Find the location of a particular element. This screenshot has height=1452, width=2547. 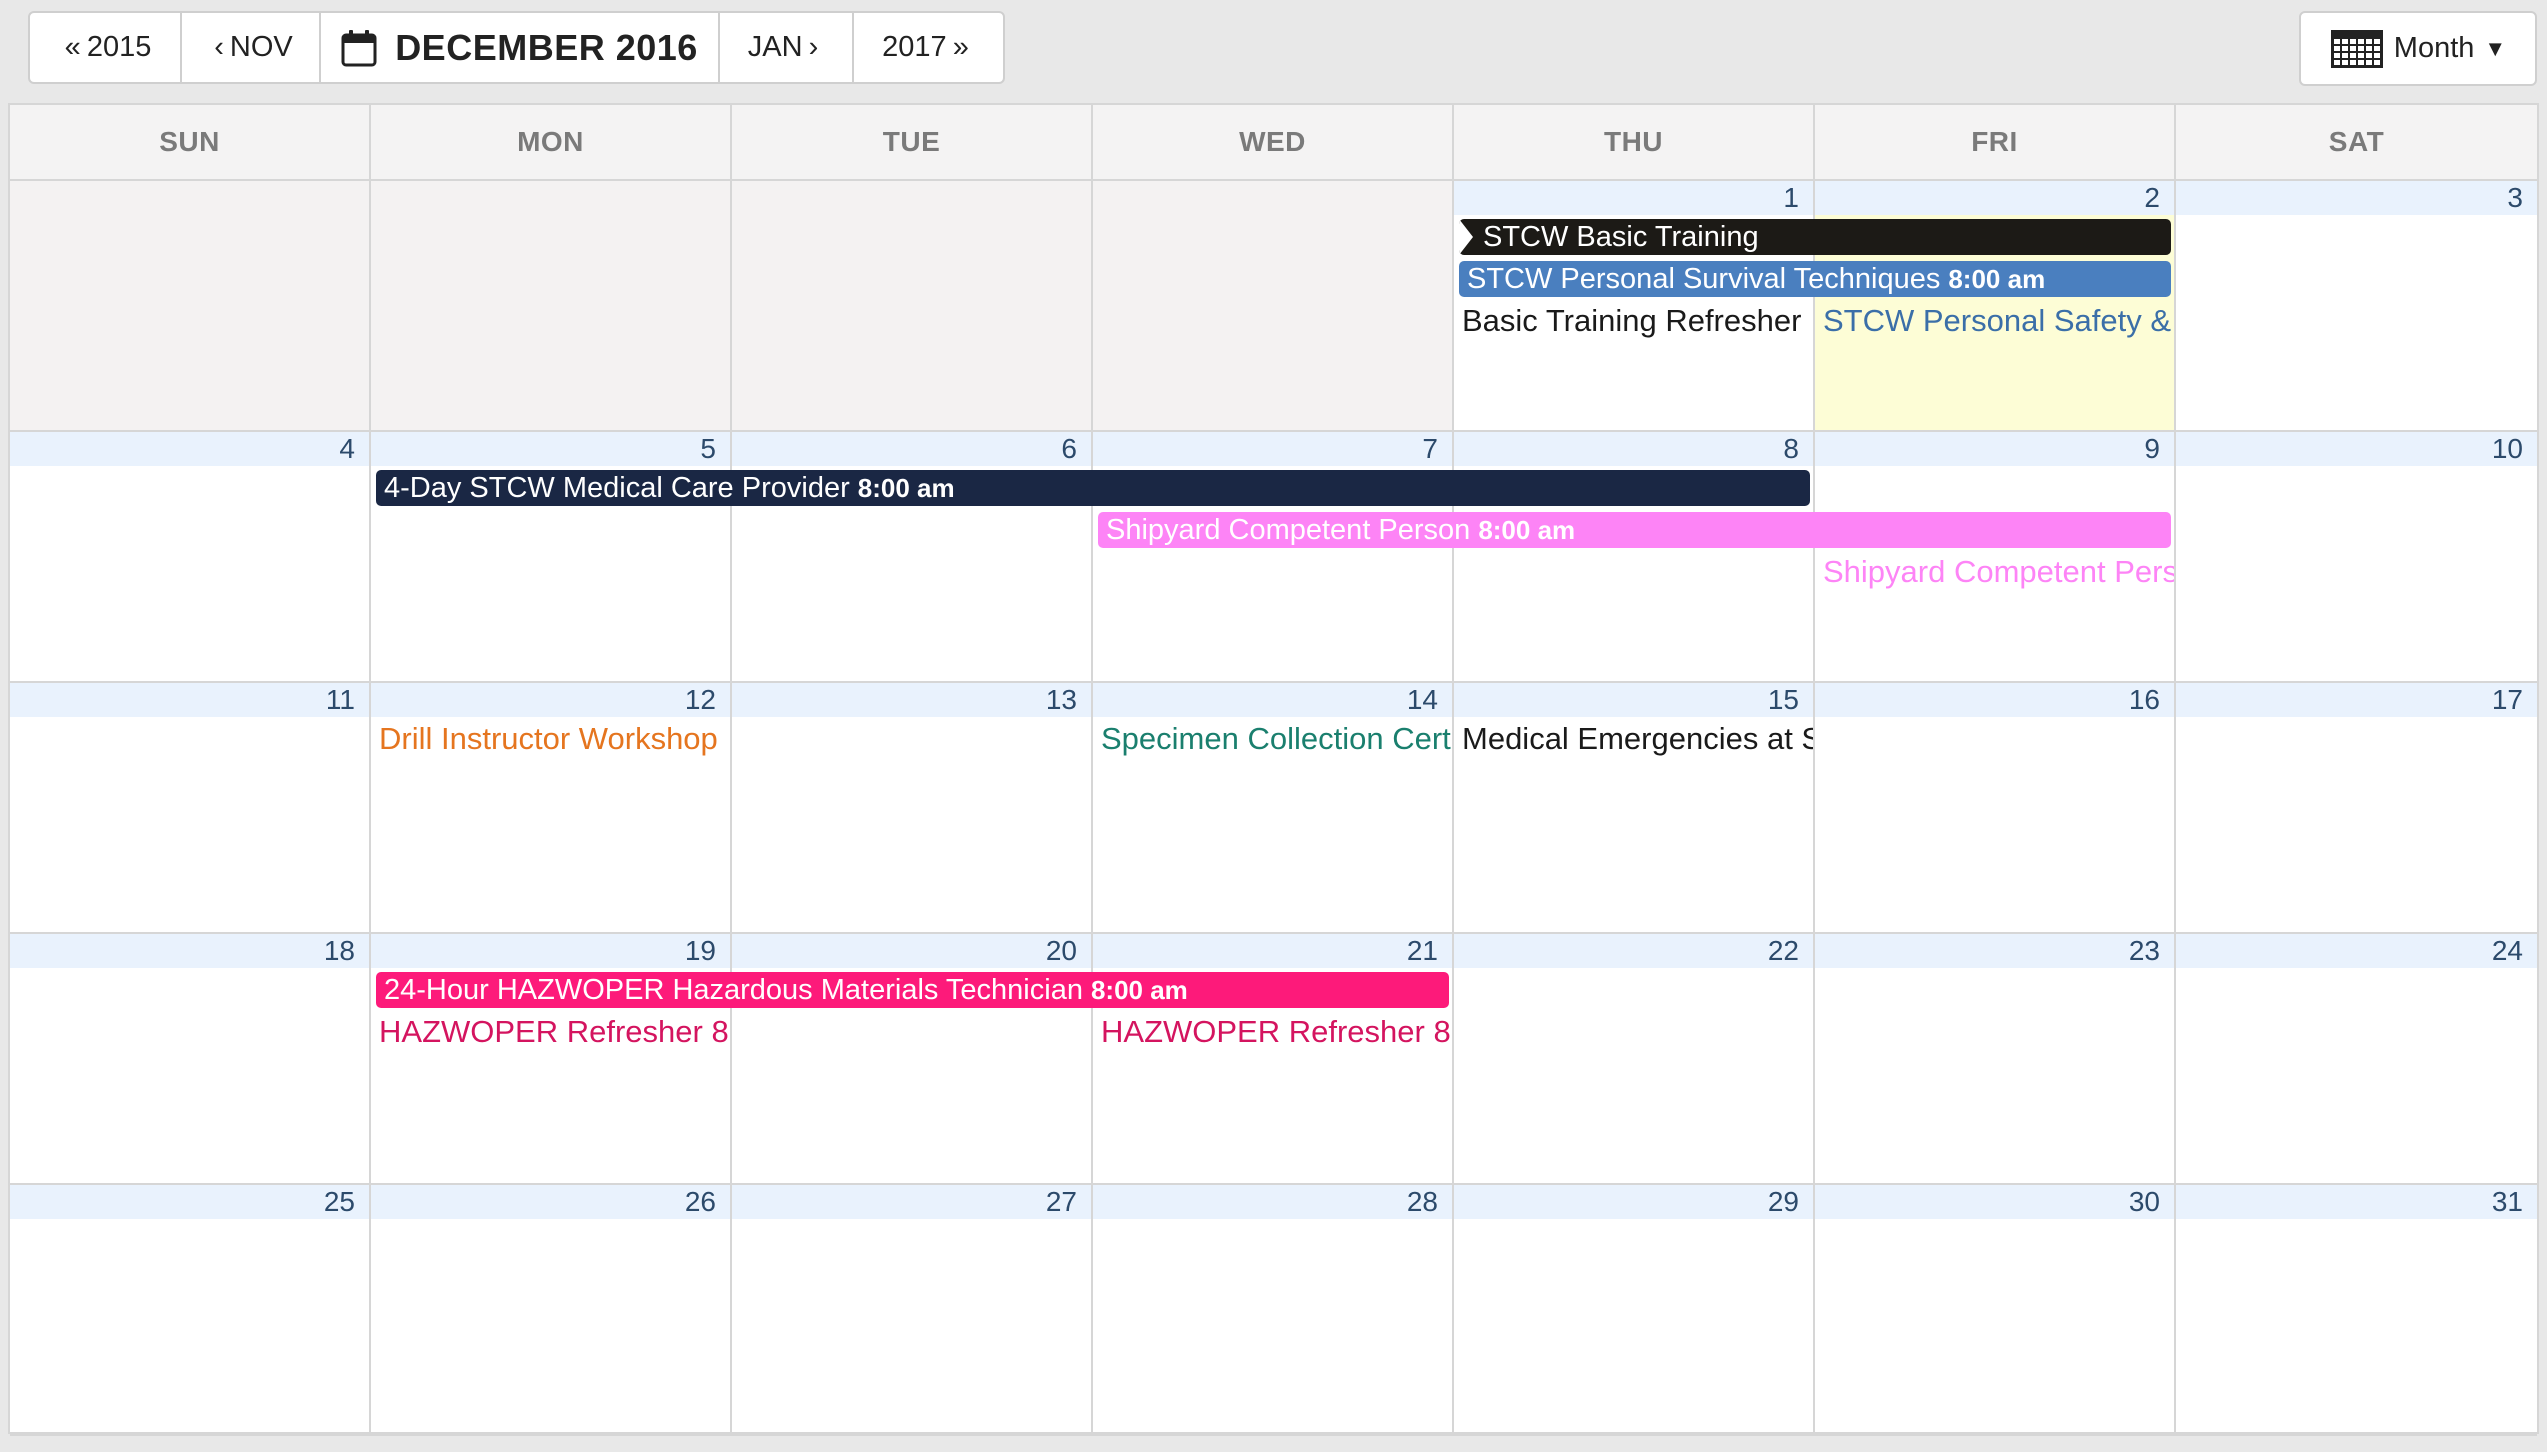

weekday-fri: FRI is located at coordinates (1995, 142).